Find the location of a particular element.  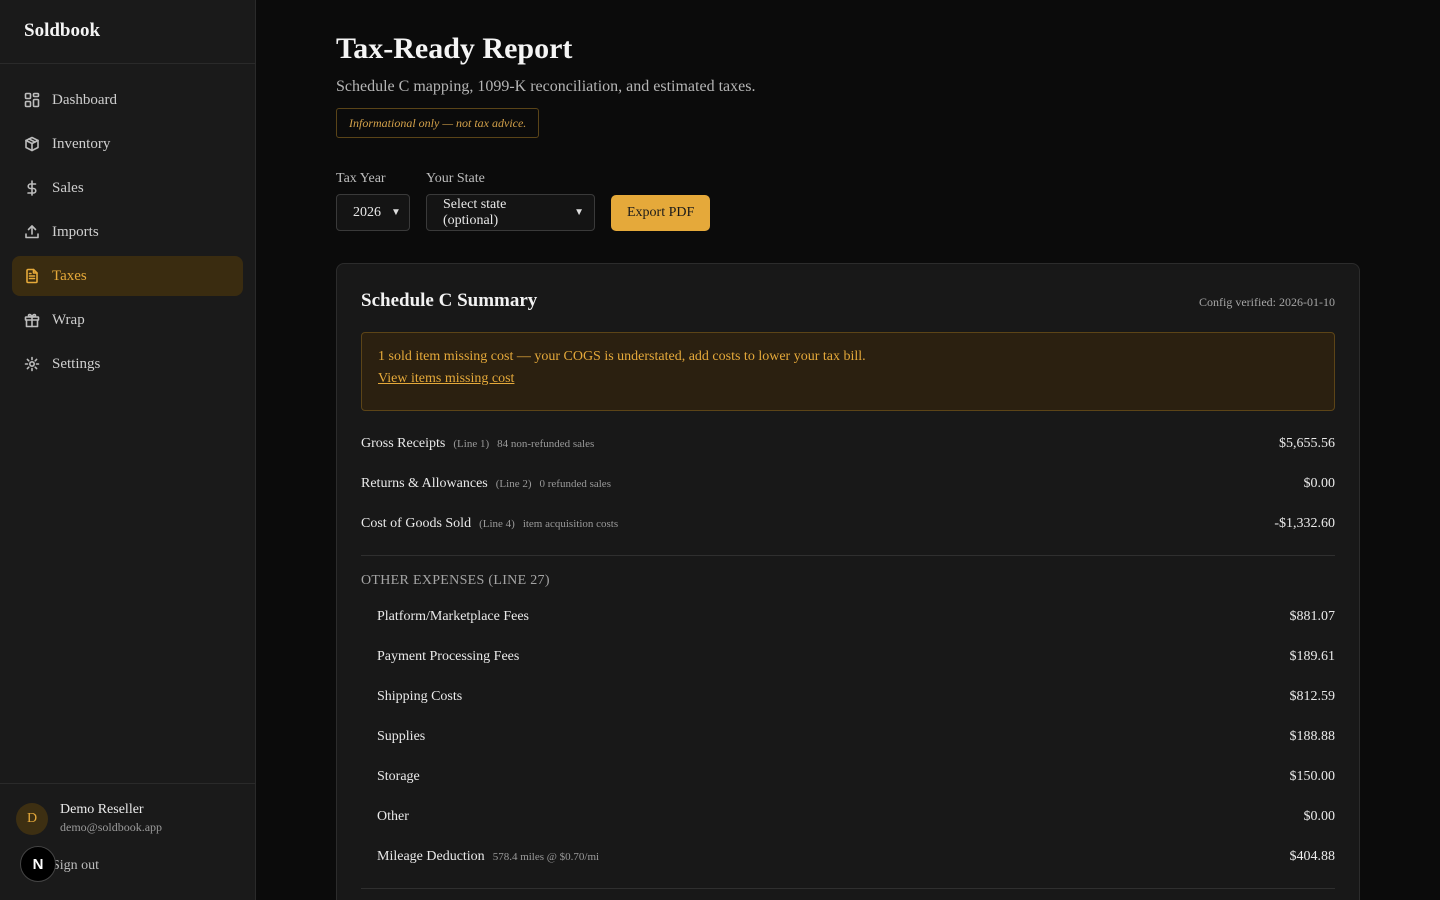

config-verified-note: Config verified: 2026-01-10 is located at coordinates (1267, 302).